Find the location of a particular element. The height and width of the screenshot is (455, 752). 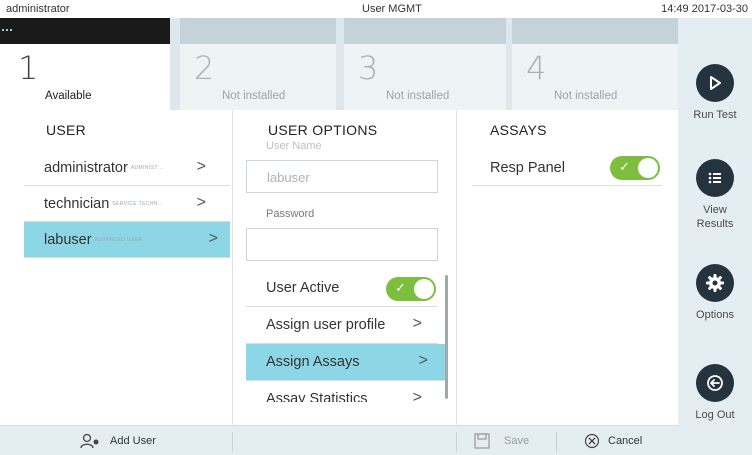

user-active-label: User Active is located at coordinates (303, 288).